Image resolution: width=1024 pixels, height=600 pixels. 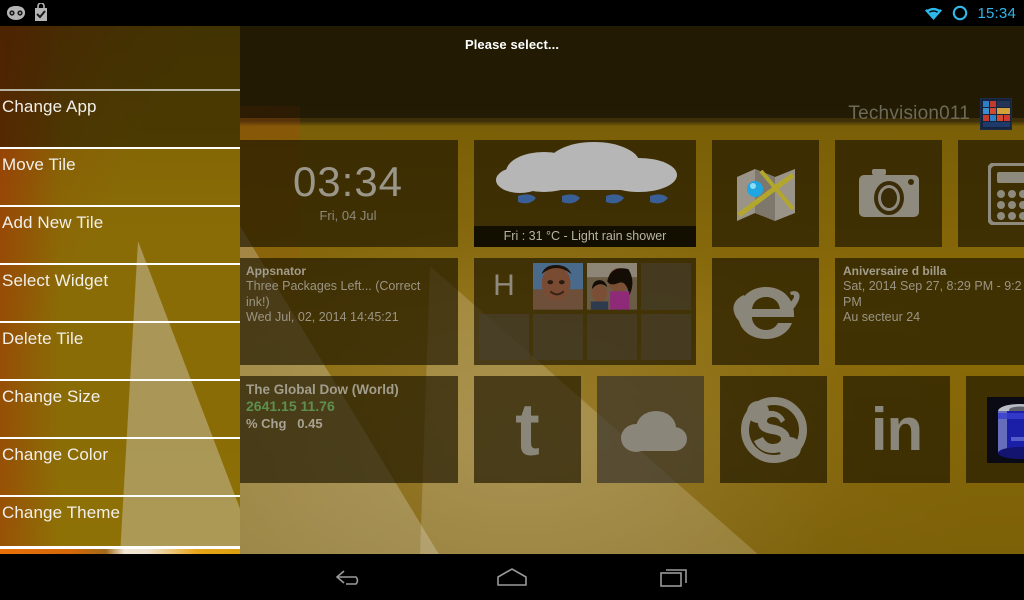 What do you see at coordinates (120, 550) in the screenshot?
I see `menu-footer-strip` at bounding box center [120, 550].